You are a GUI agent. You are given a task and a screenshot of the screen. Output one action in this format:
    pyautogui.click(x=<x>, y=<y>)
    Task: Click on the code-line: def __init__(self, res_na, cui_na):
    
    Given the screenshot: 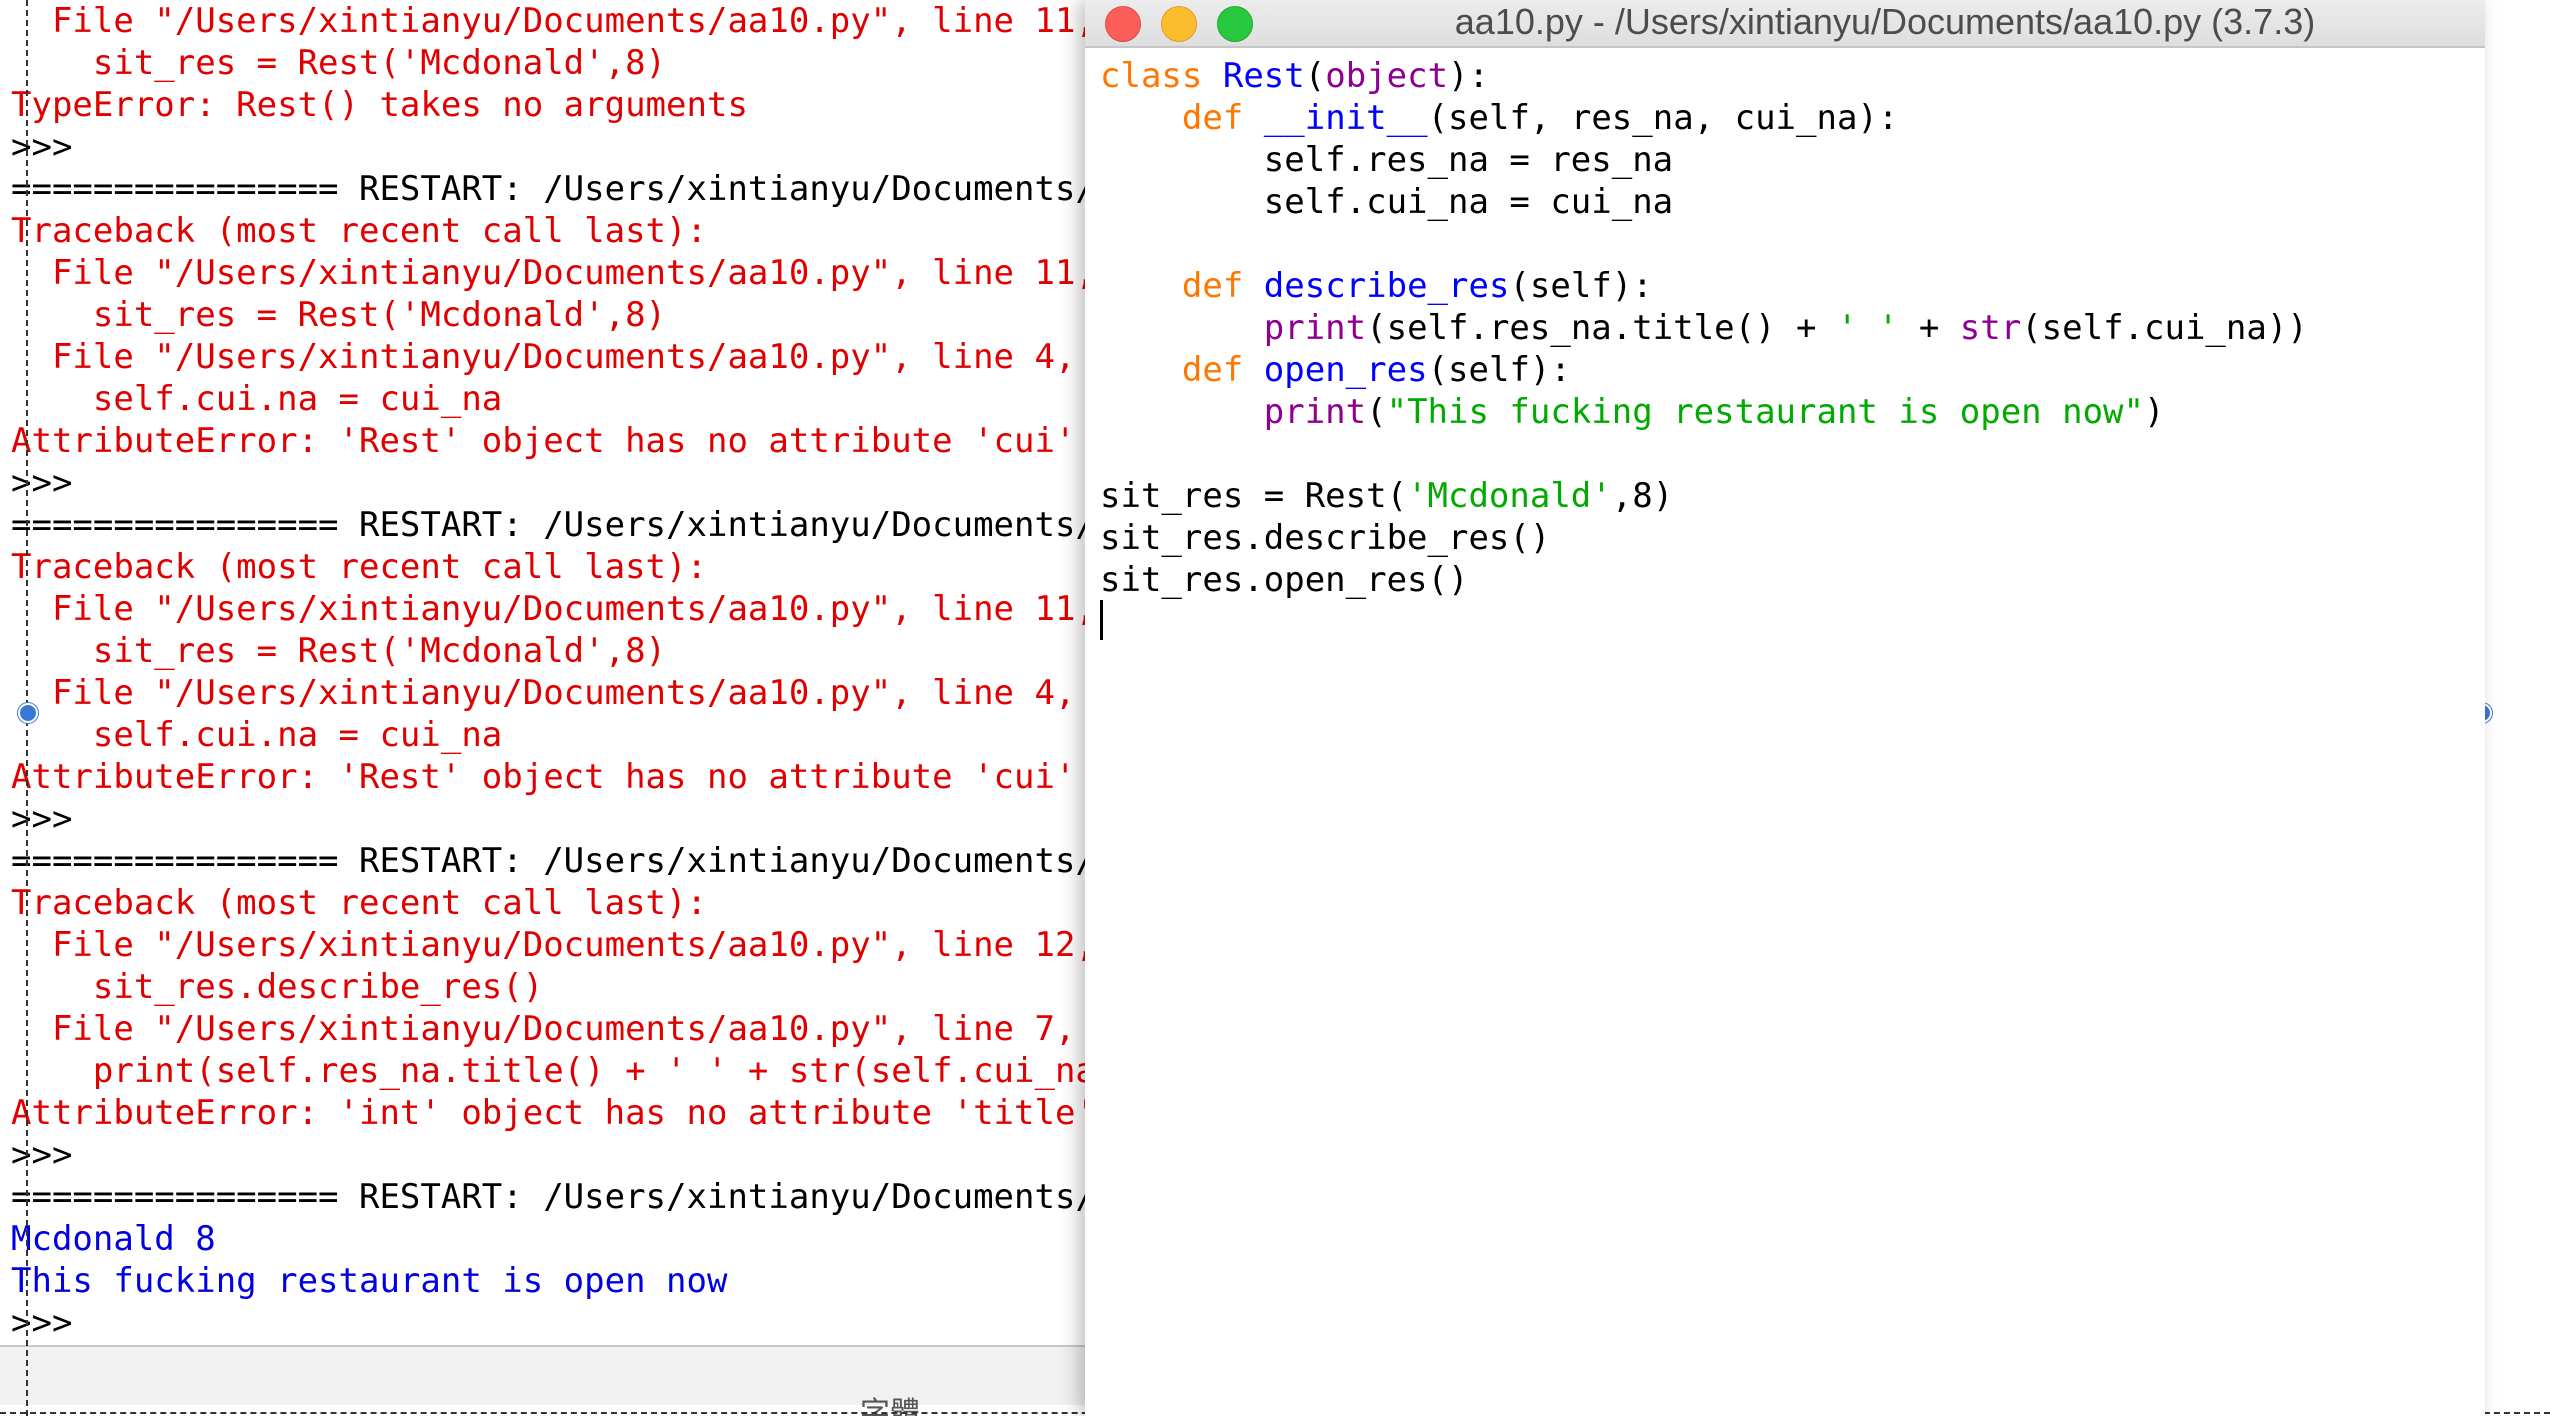 What is the action you would take?
    pyautogui.click(x=1704, y=118)
    